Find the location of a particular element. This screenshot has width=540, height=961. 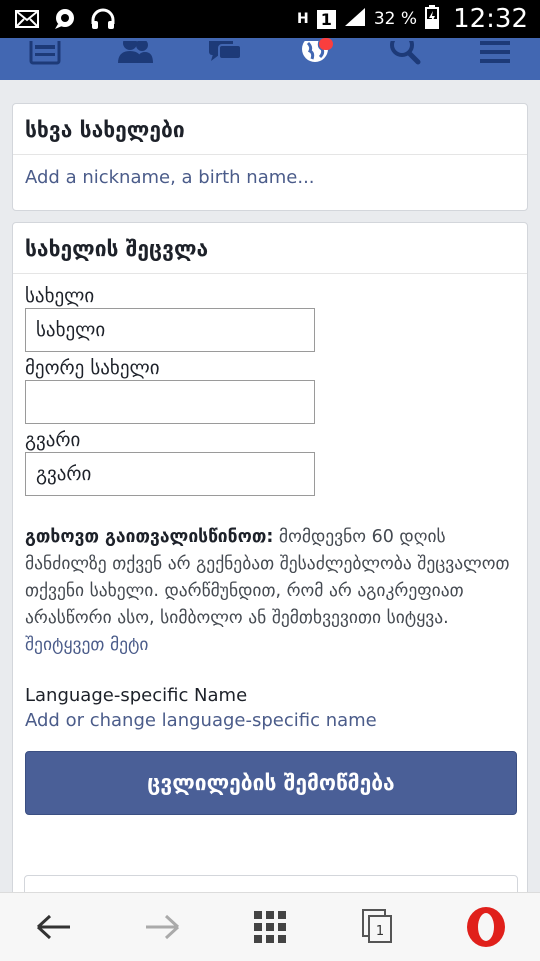

arrow-right-icon is located at coordinates (163, 927).